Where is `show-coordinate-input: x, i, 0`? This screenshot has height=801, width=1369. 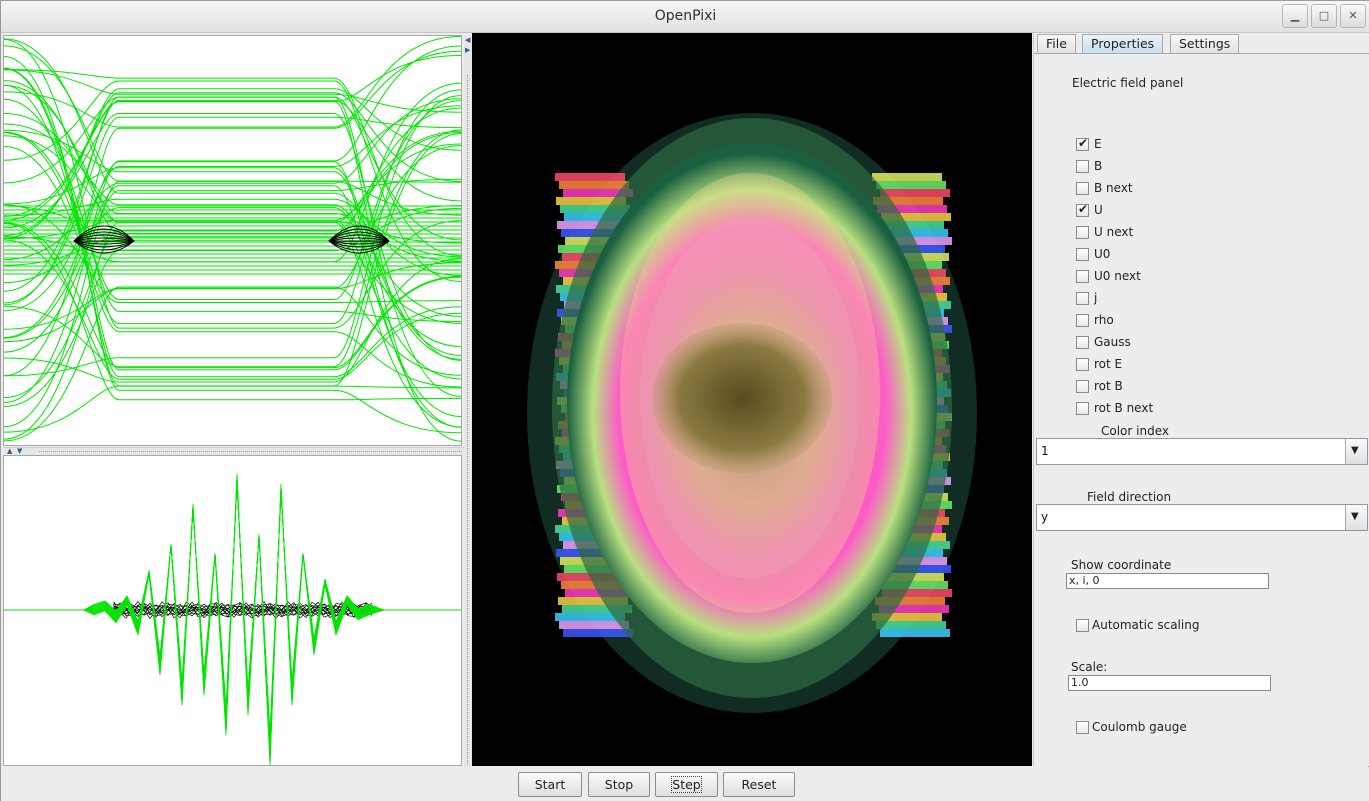 show-coordinate-input: x, i, 0 is located at coordinates (1167, 581).